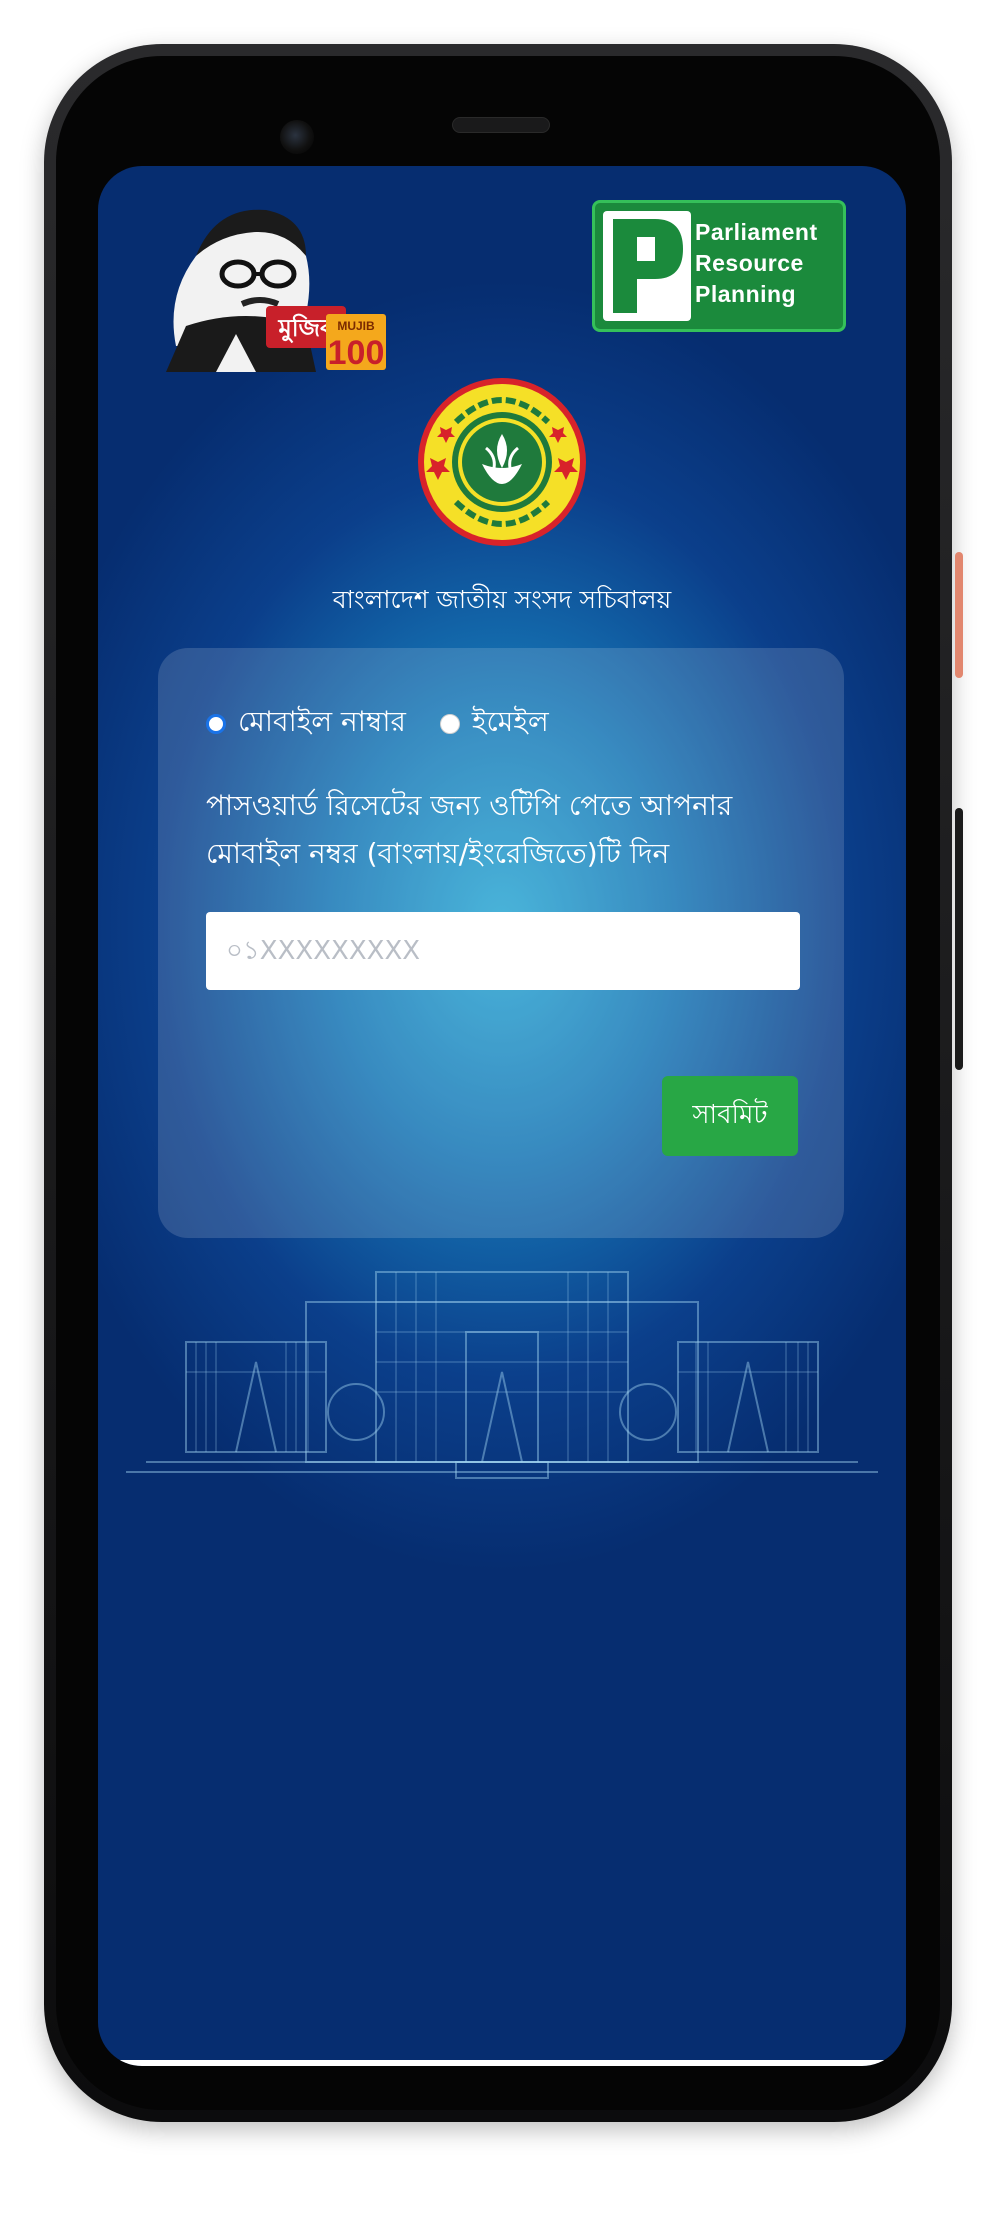  What do you see at coordinates (959, 615) in the screenshot?
I see `power-button` at bounding box center [959, 615].